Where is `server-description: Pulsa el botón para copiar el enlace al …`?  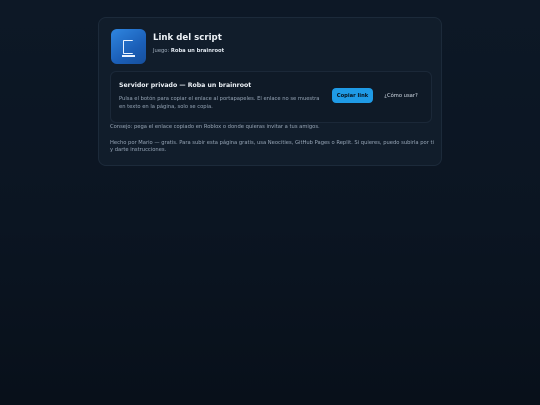 server-description: Pulsa el botón para copiar el enlace al … is located at coordinates (219, 103).